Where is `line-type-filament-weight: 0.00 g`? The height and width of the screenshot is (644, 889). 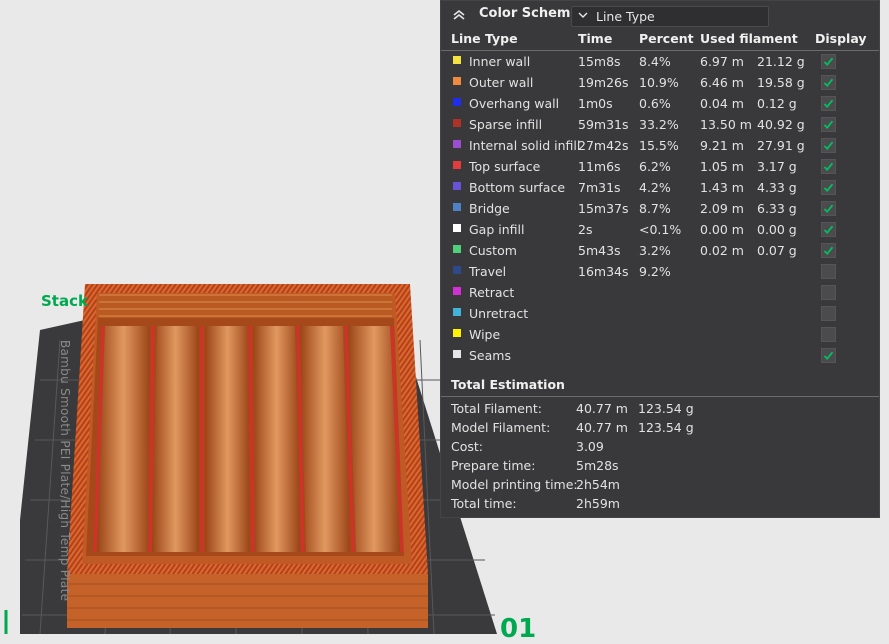
line-type-filament-weight: 0.00 g is located at coordinates (777, 229).